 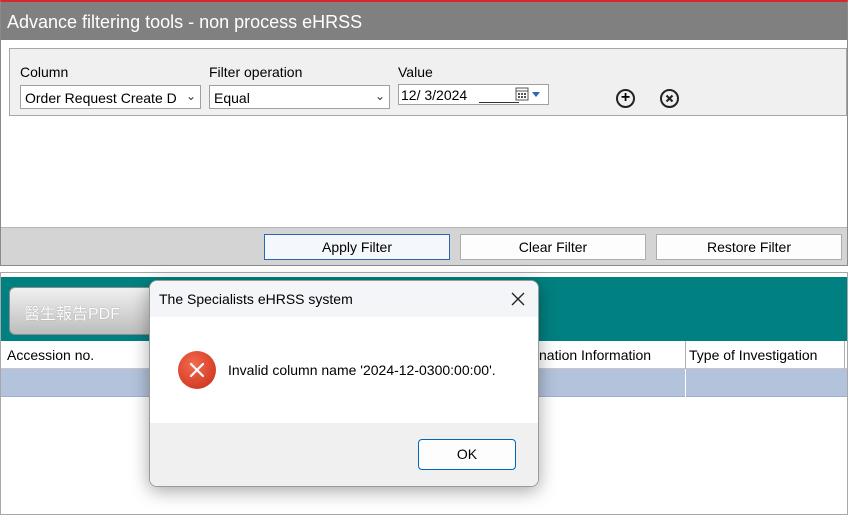 I want to click on error-circle-icon, so click(x=197, y=370).